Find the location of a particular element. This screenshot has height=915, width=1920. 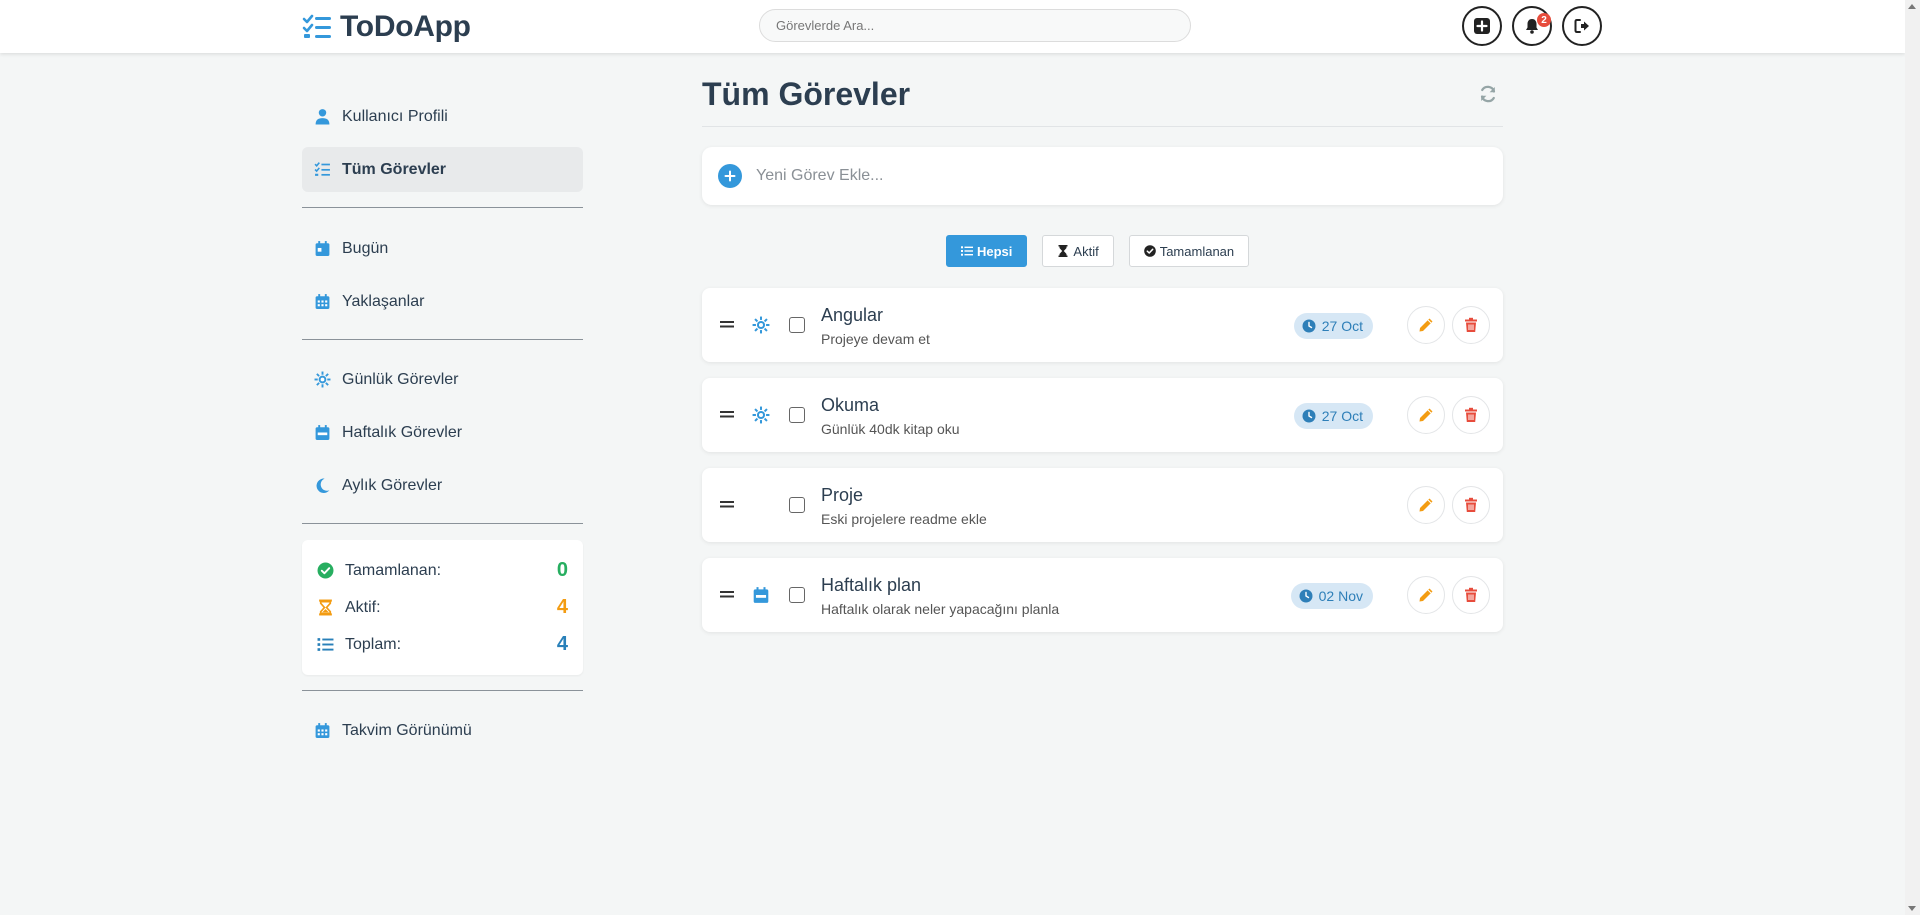

task-item: Proje Eski projelere readme ekle is located at coordinates (1102, 505).